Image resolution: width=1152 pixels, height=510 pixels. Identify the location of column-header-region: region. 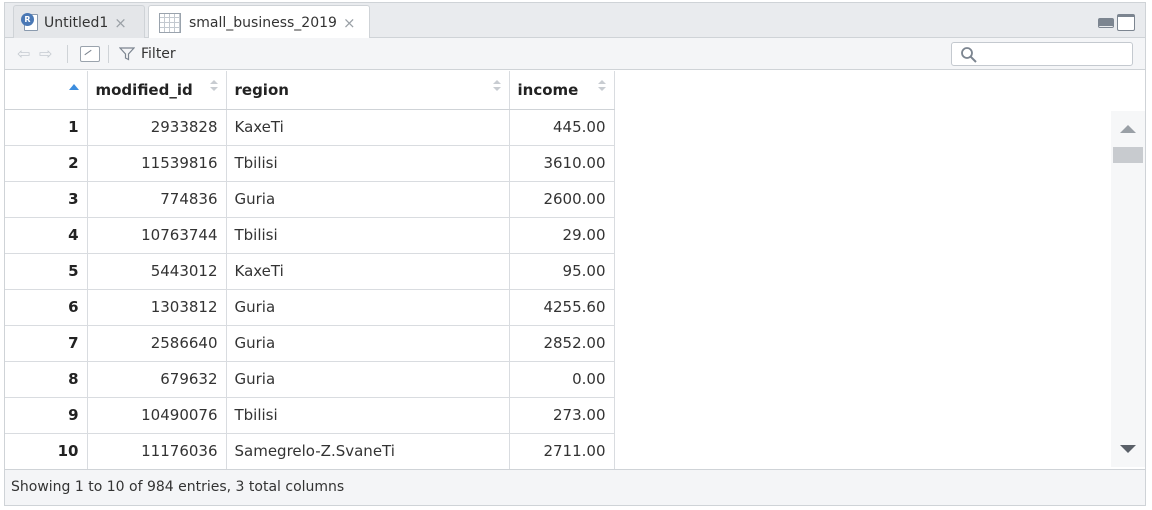
(368, 90).